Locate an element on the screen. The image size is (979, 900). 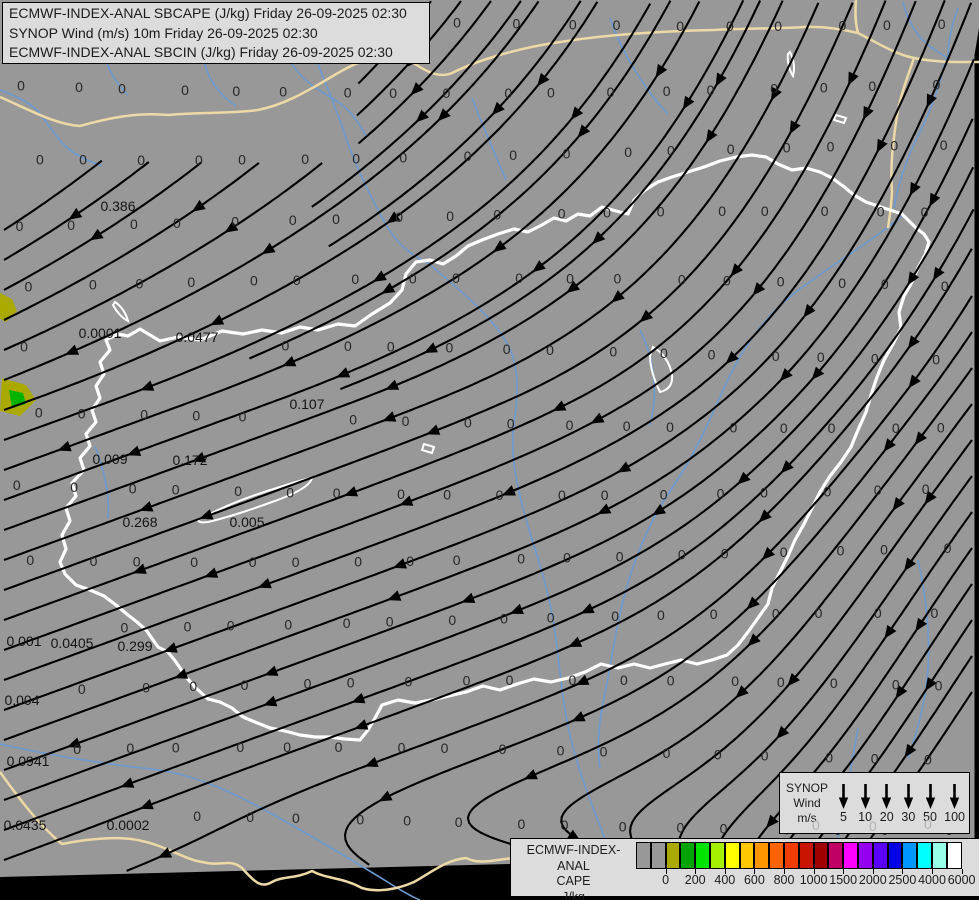
wind-legend-title: SYNOP is located at coordinates (806, 787).